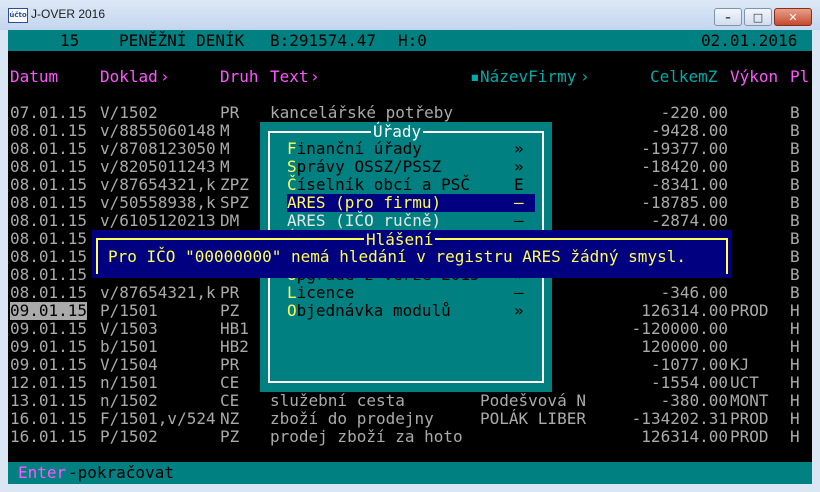 The image size is (820, 492). What do you see at coordinates (230, 400) in the screenshot?
I see `cell-type: CE` at bounding box center [230, 400].